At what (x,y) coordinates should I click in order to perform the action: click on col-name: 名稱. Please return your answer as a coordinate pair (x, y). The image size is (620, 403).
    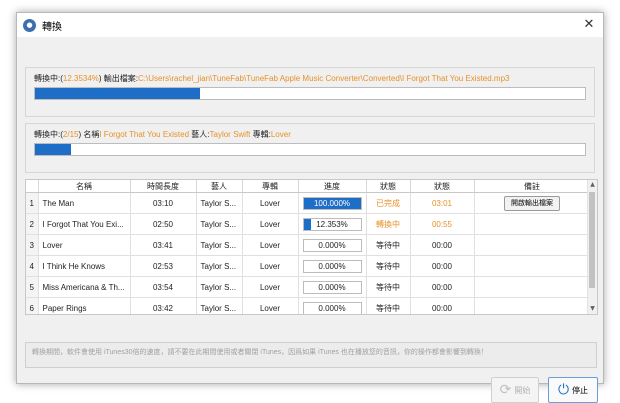
    Looking at the image, I should click on (84, 186).